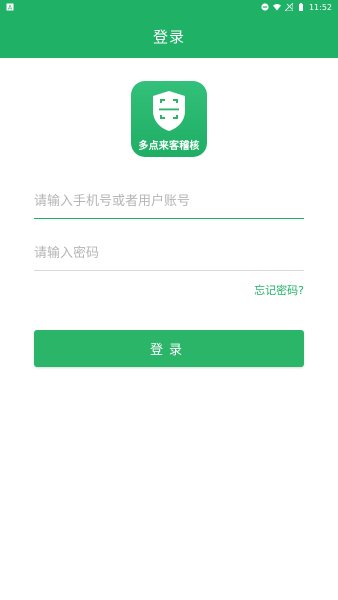 This screenshot has height=600, width=338. Describe the element at coordinates (169, 348) in the screenshot. I see `login-button: 登录` at that location.